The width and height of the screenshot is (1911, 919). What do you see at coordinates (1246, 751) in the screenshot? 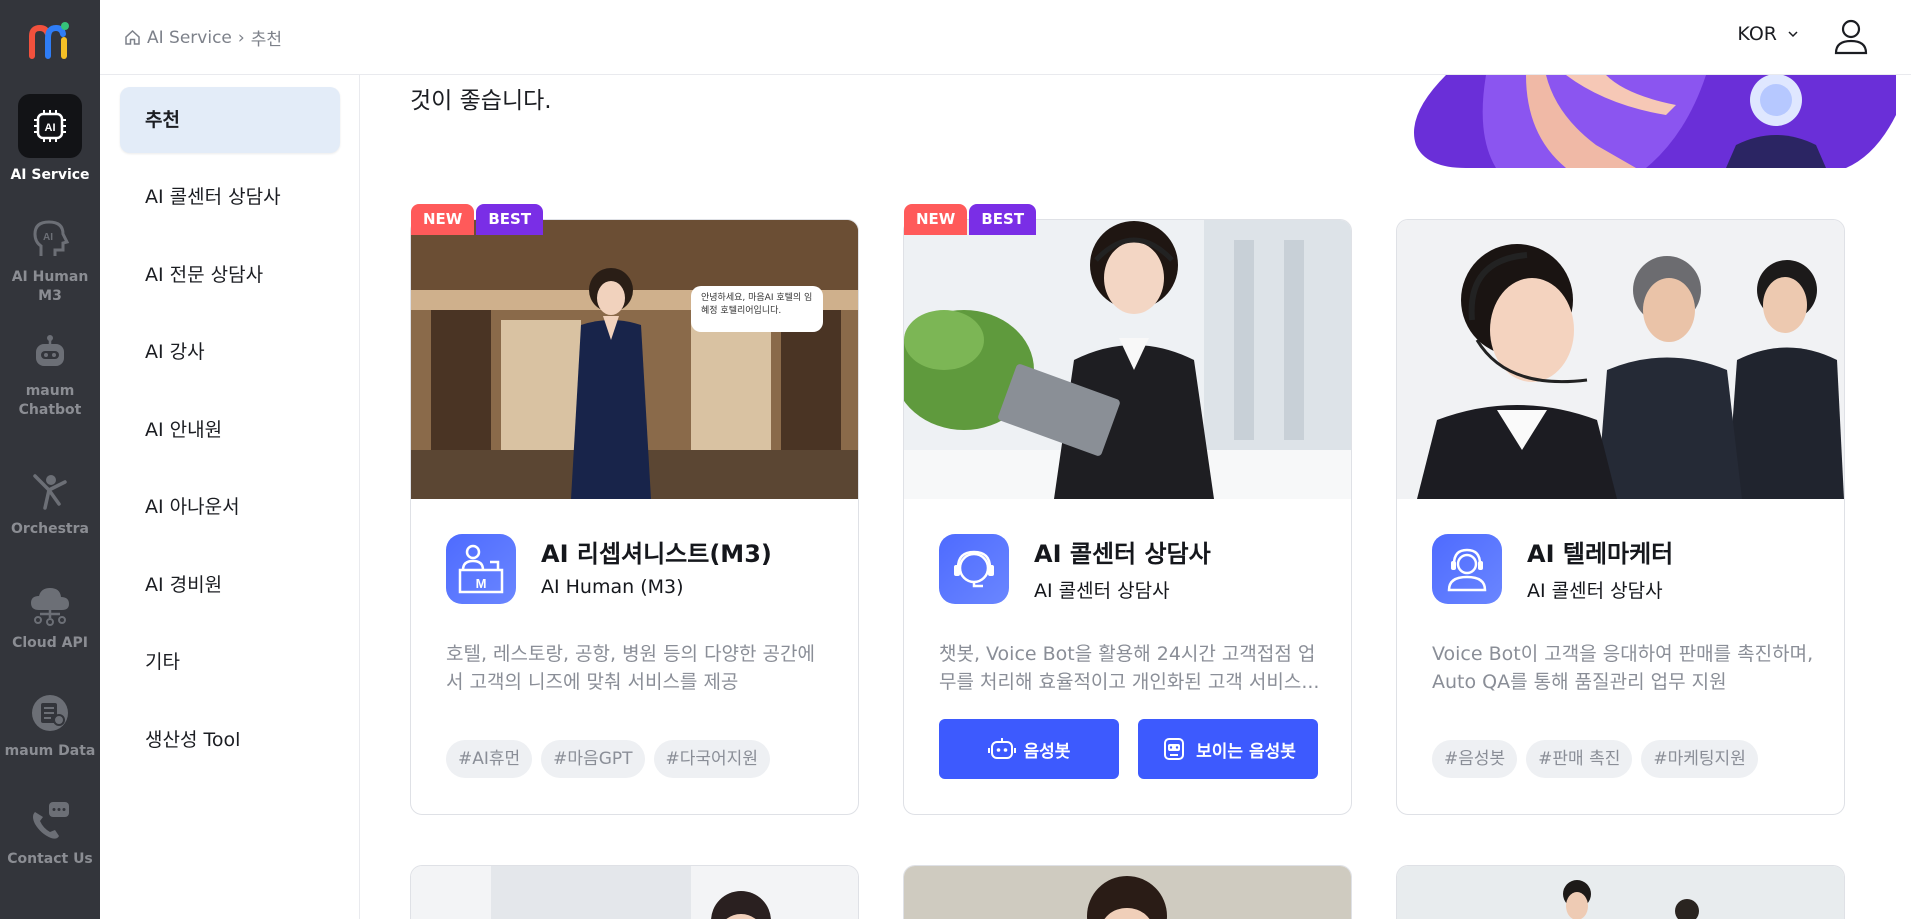
I see `visible-voicebot-button-label: 보이는 음성봇` at bounding box center [1246, 751].